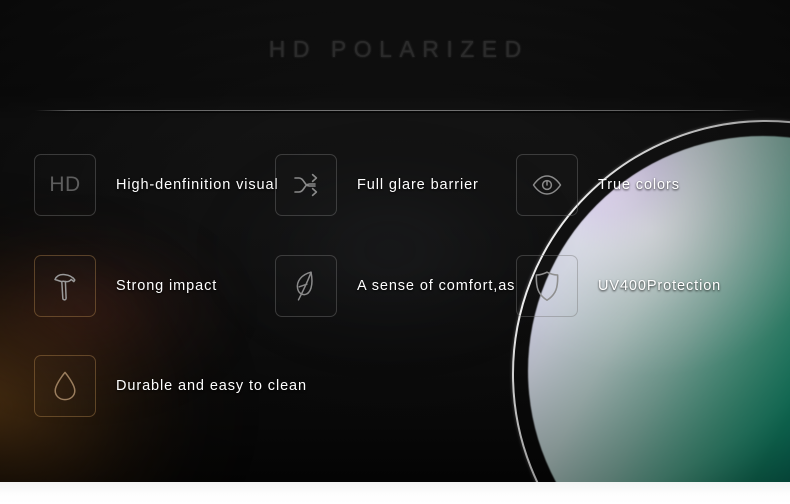  What do you see at coordinates (167, 286) in the screenshot?
I see `feature-label: Strong impact` at bounding box center [167, 286].